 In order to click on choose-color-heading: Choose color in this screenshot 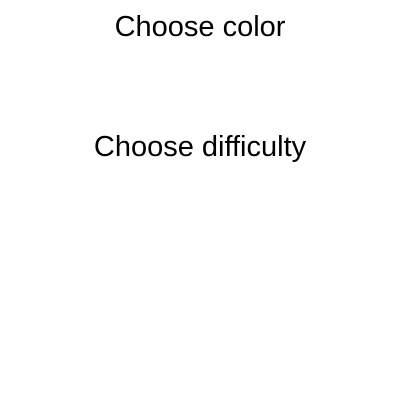, I will do `click(200, 27)`.